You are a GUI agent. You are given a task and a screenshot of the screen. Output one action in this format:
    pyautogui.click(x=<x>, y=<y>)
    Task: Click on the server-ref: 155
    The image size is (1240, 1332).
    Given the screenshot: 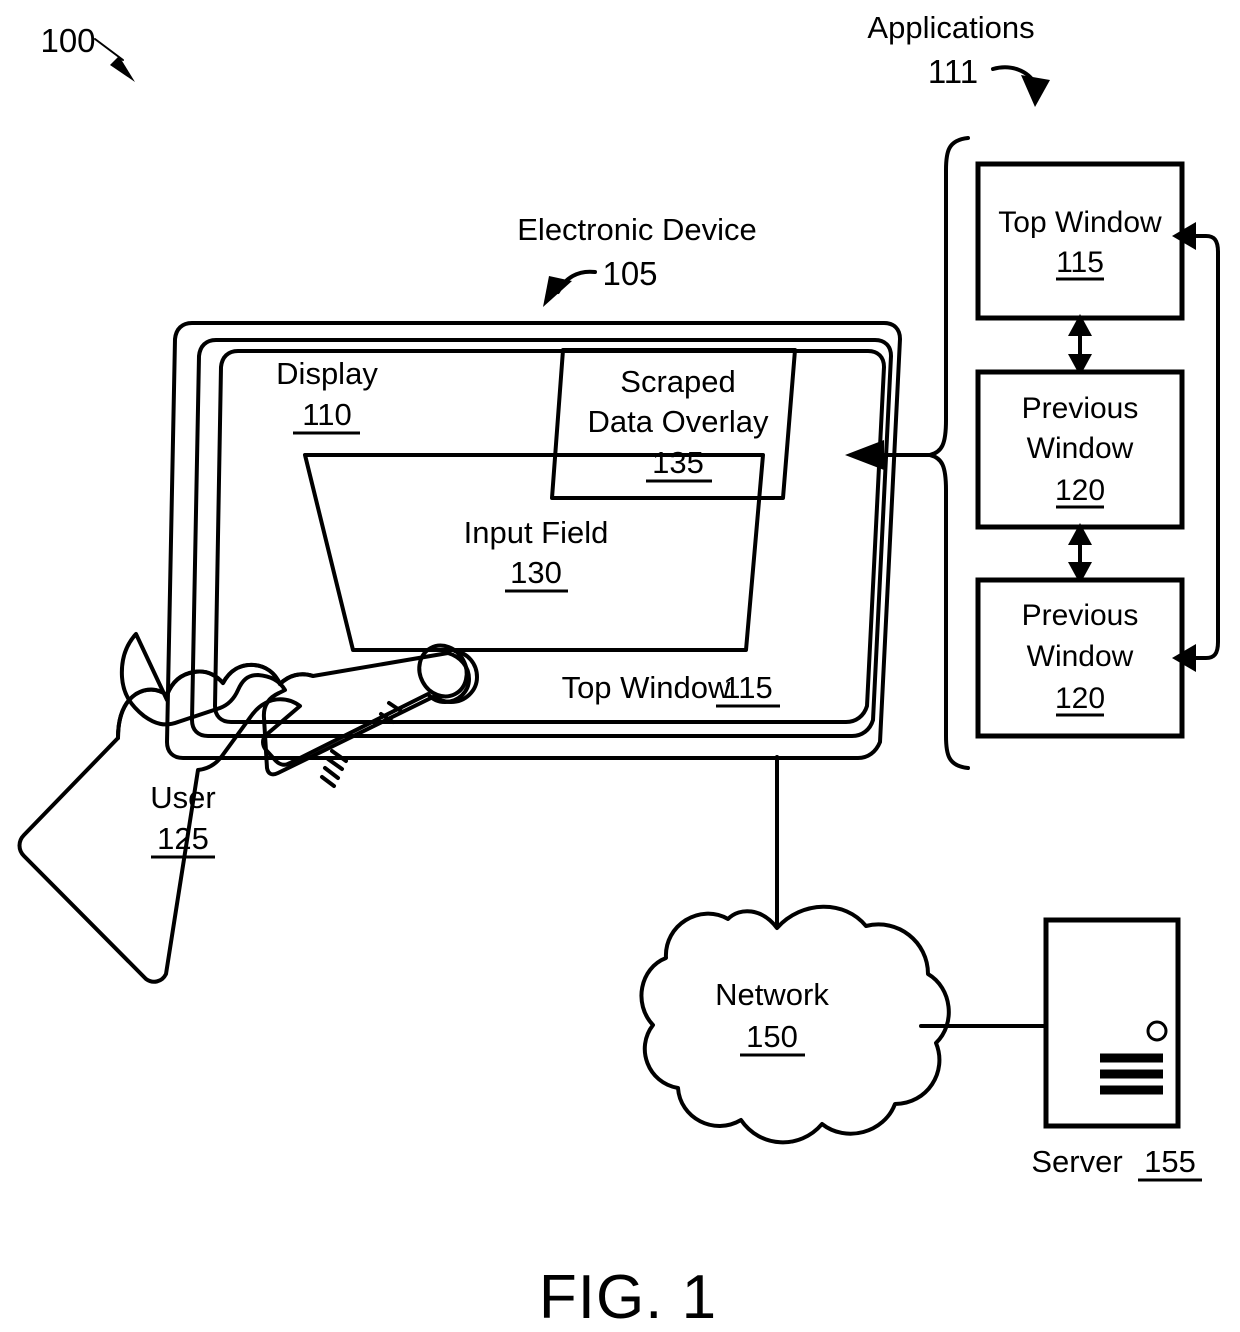 What is the action you would take?
    pyautogui.click(x=1170, y=1161)
    